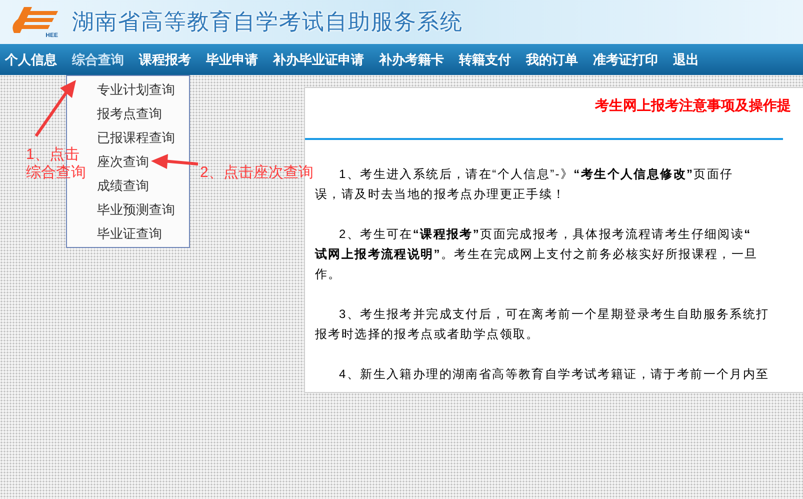 The image size is (803, 499). I want to click on dropdown-item: 毕业证查询, so click(129, 234).